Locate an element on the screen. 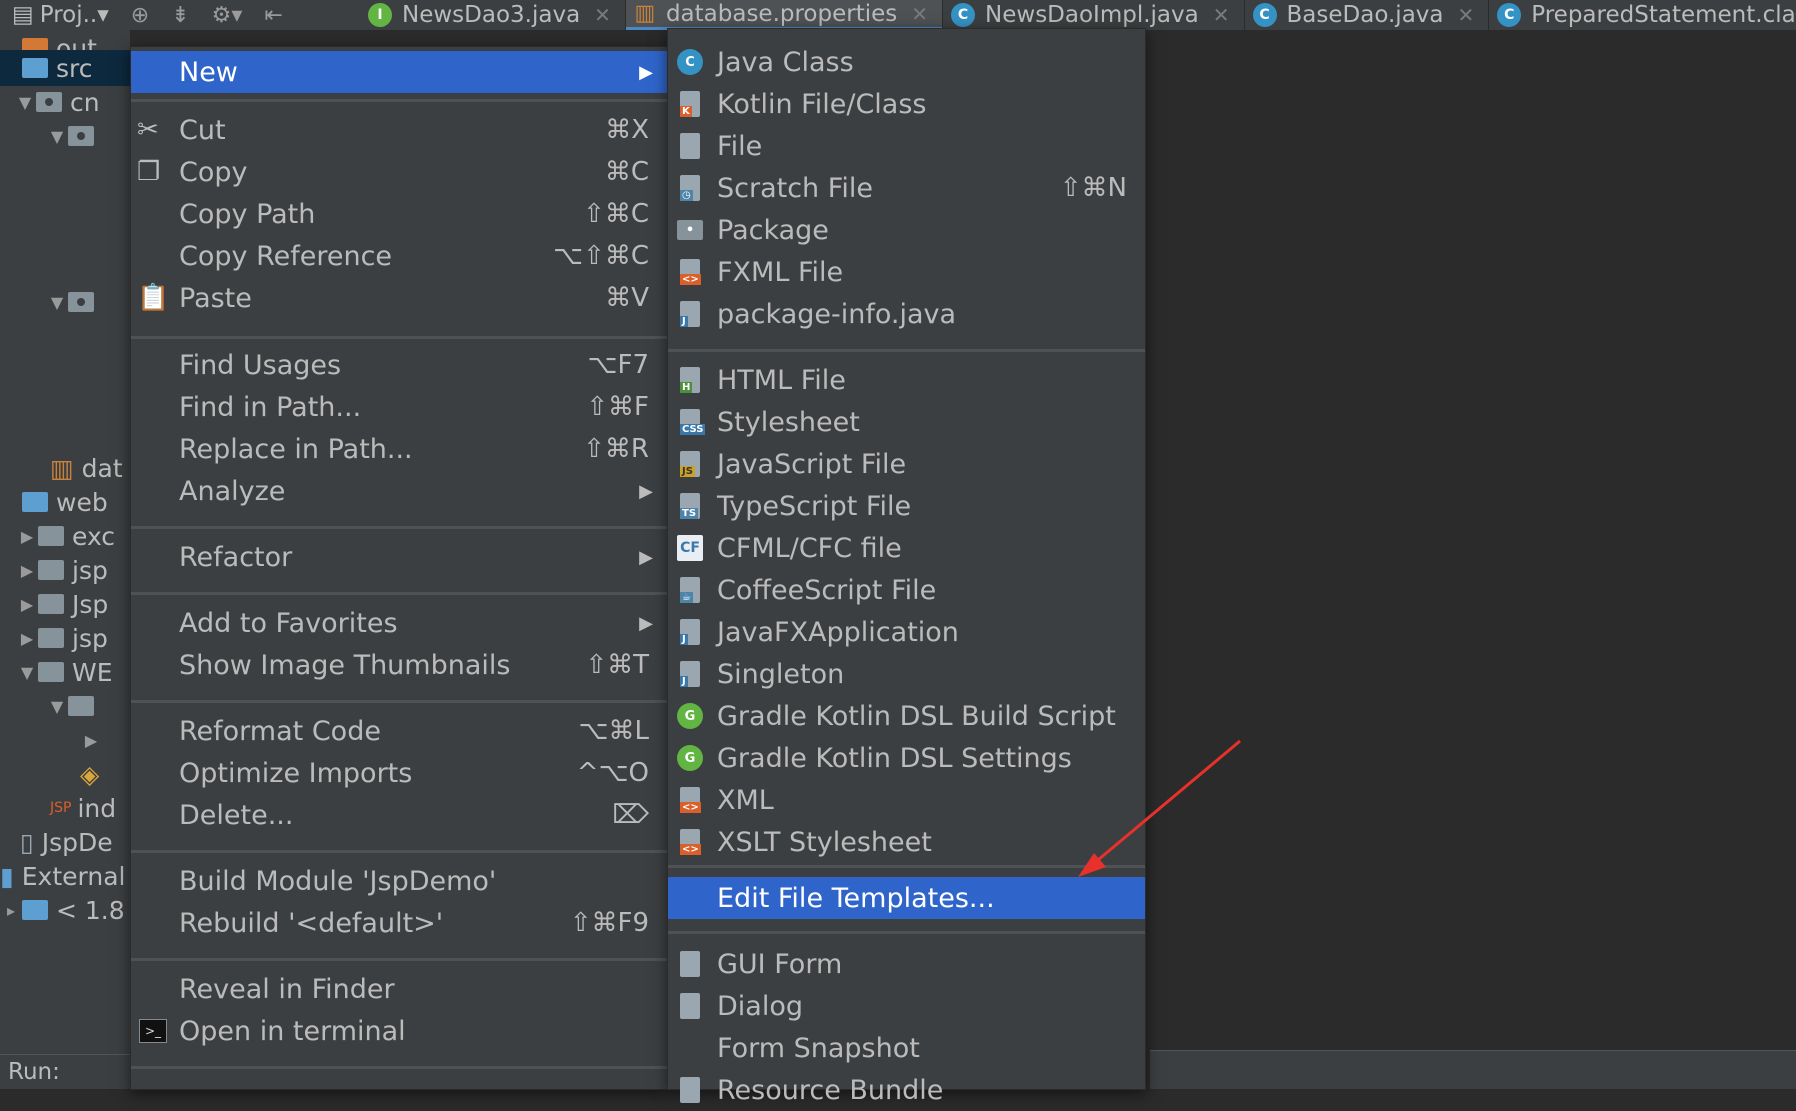 The image size is (1796, 1111). tab-newsdaoimpl: C NewsDaoImpl.java ✕ is located at coordinates (1094, 15).